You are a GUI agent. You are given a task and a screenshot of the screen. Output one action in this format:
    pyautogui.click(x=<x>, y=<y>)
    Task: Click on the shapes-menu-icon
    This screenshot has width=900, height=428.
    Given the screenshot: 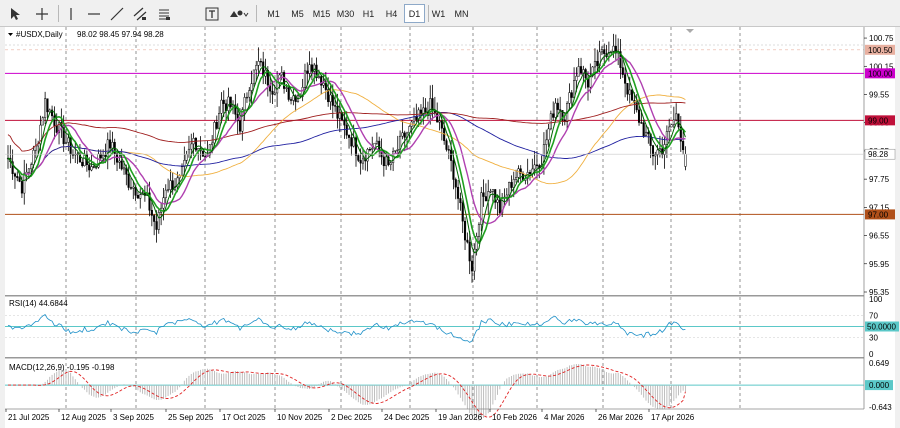 What is the action you would take?
    pyautogui.click(x=239, y=13)
    